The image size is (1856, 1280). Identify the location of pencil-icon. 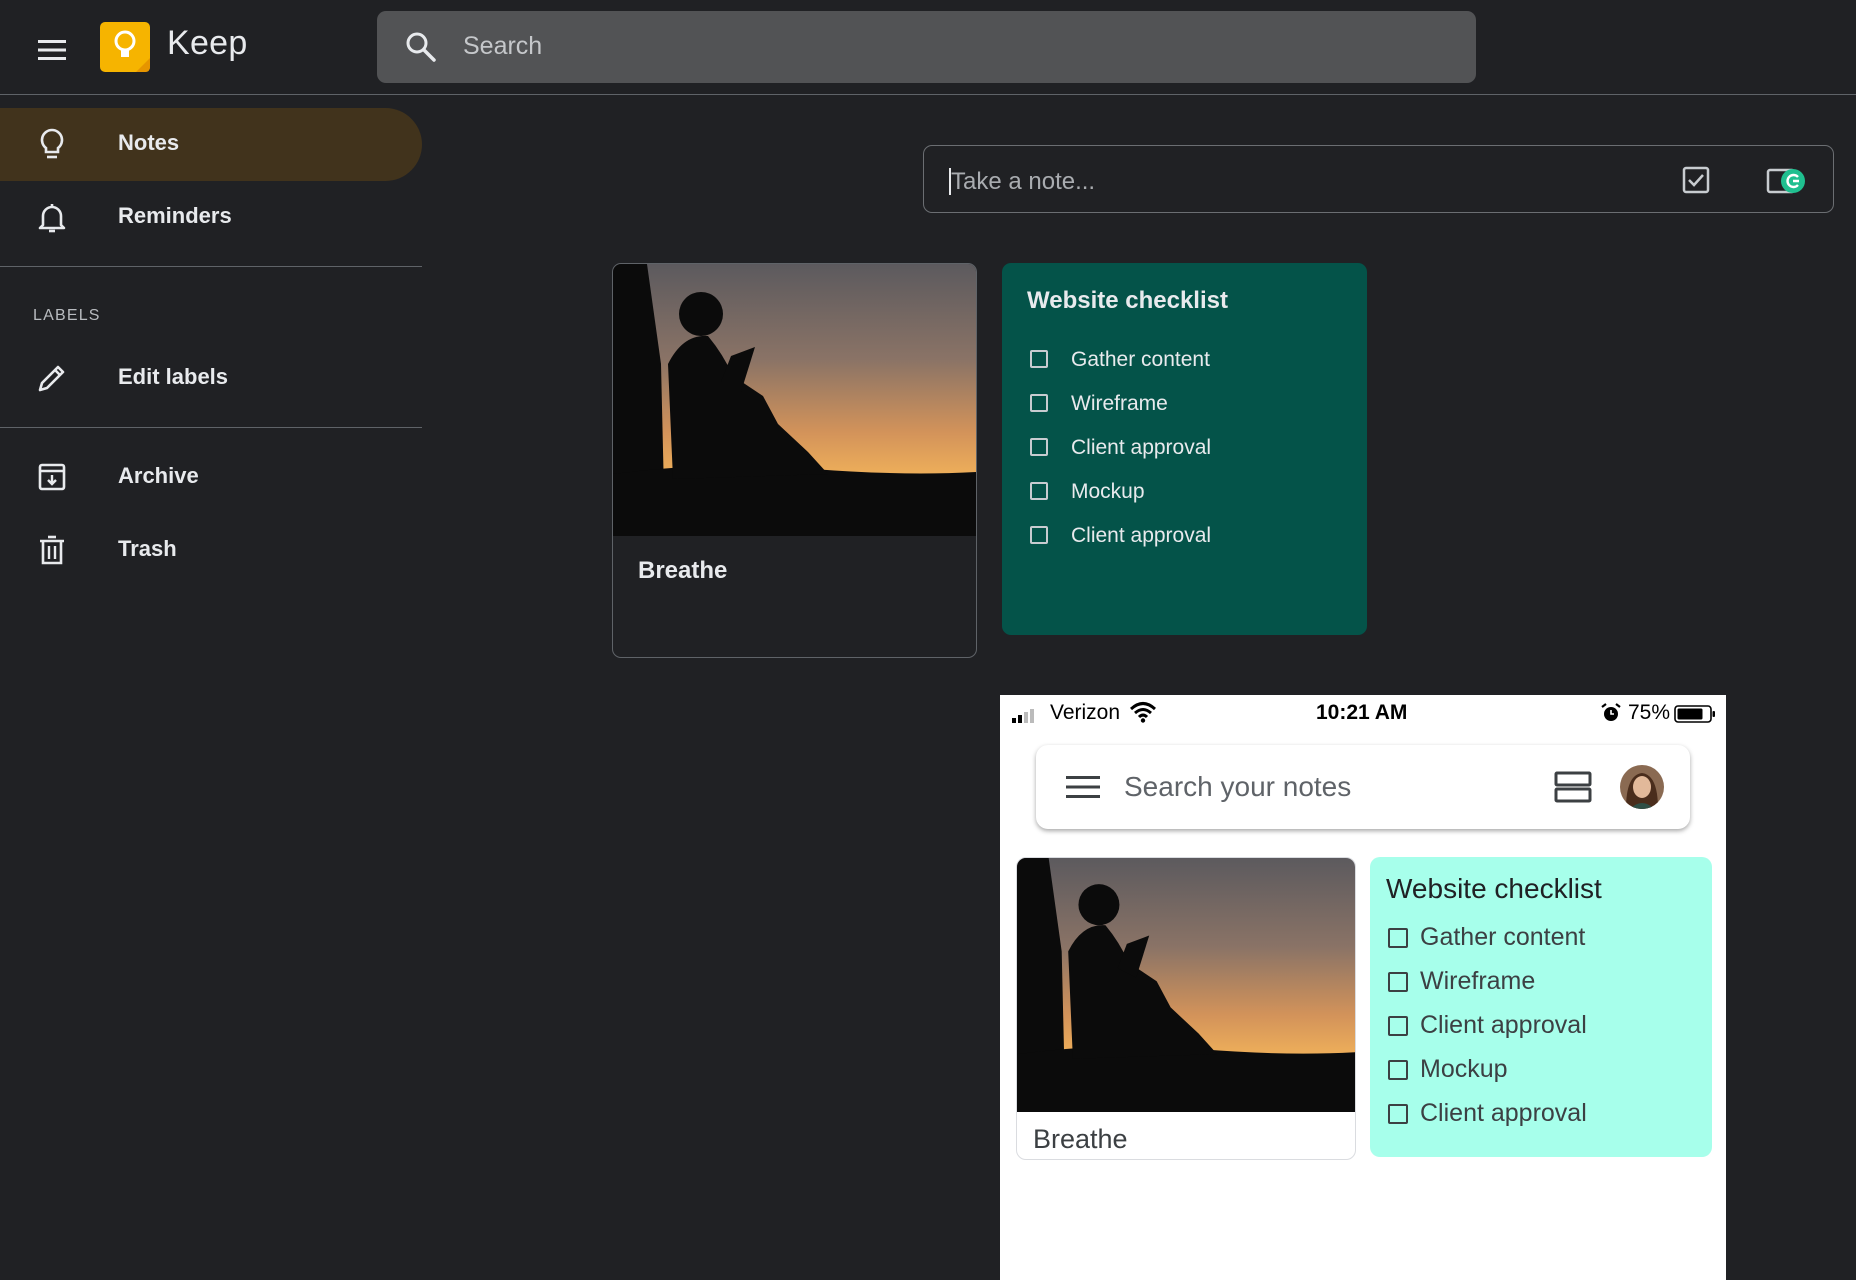
(51, 378).